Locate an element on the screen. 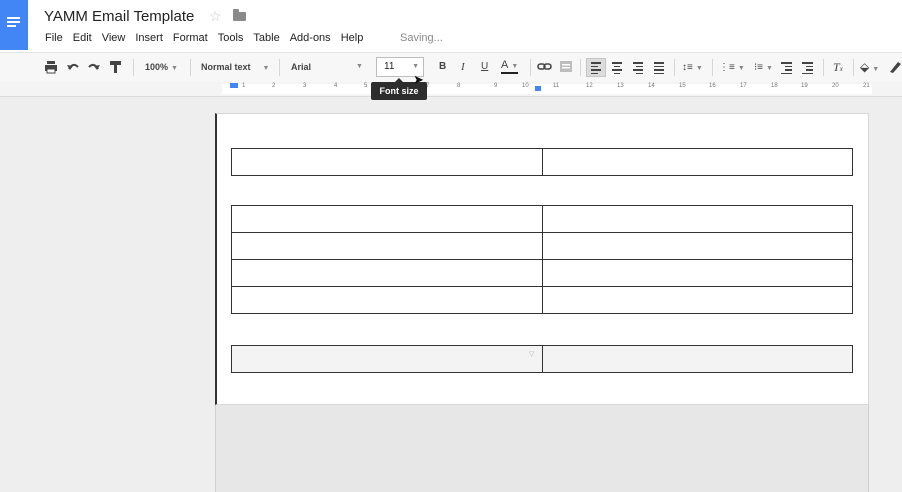 This screenshot has height=492, width=902. print-icon is located at coordinates (51, 67).